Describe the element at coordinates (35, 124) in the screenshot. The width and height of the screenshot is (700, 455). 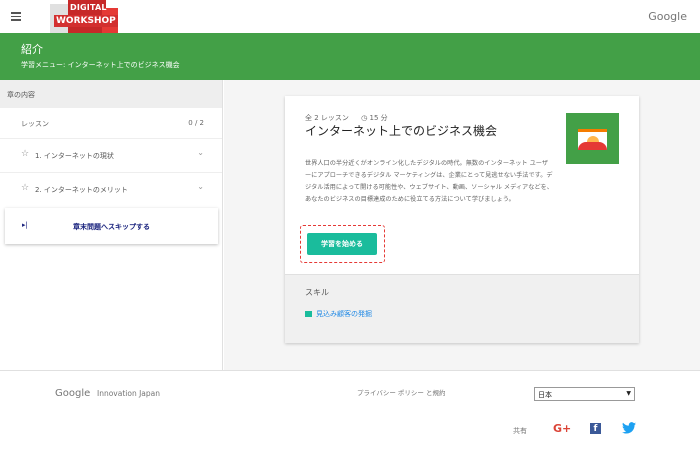
I see `lessons-label: レッスン` at that location.